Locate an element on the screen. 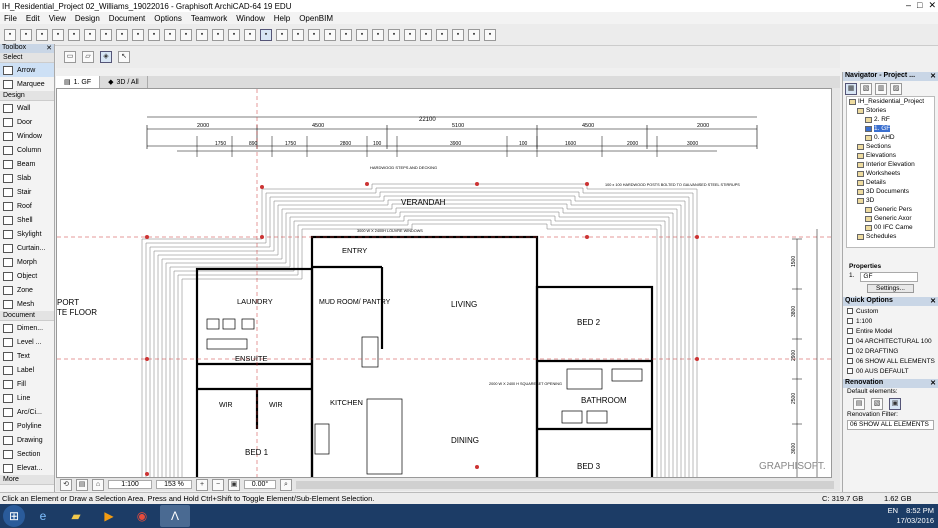 The height and width of the screenshot is (528, 938). menu-view: View is located at coordinates (57, 18).